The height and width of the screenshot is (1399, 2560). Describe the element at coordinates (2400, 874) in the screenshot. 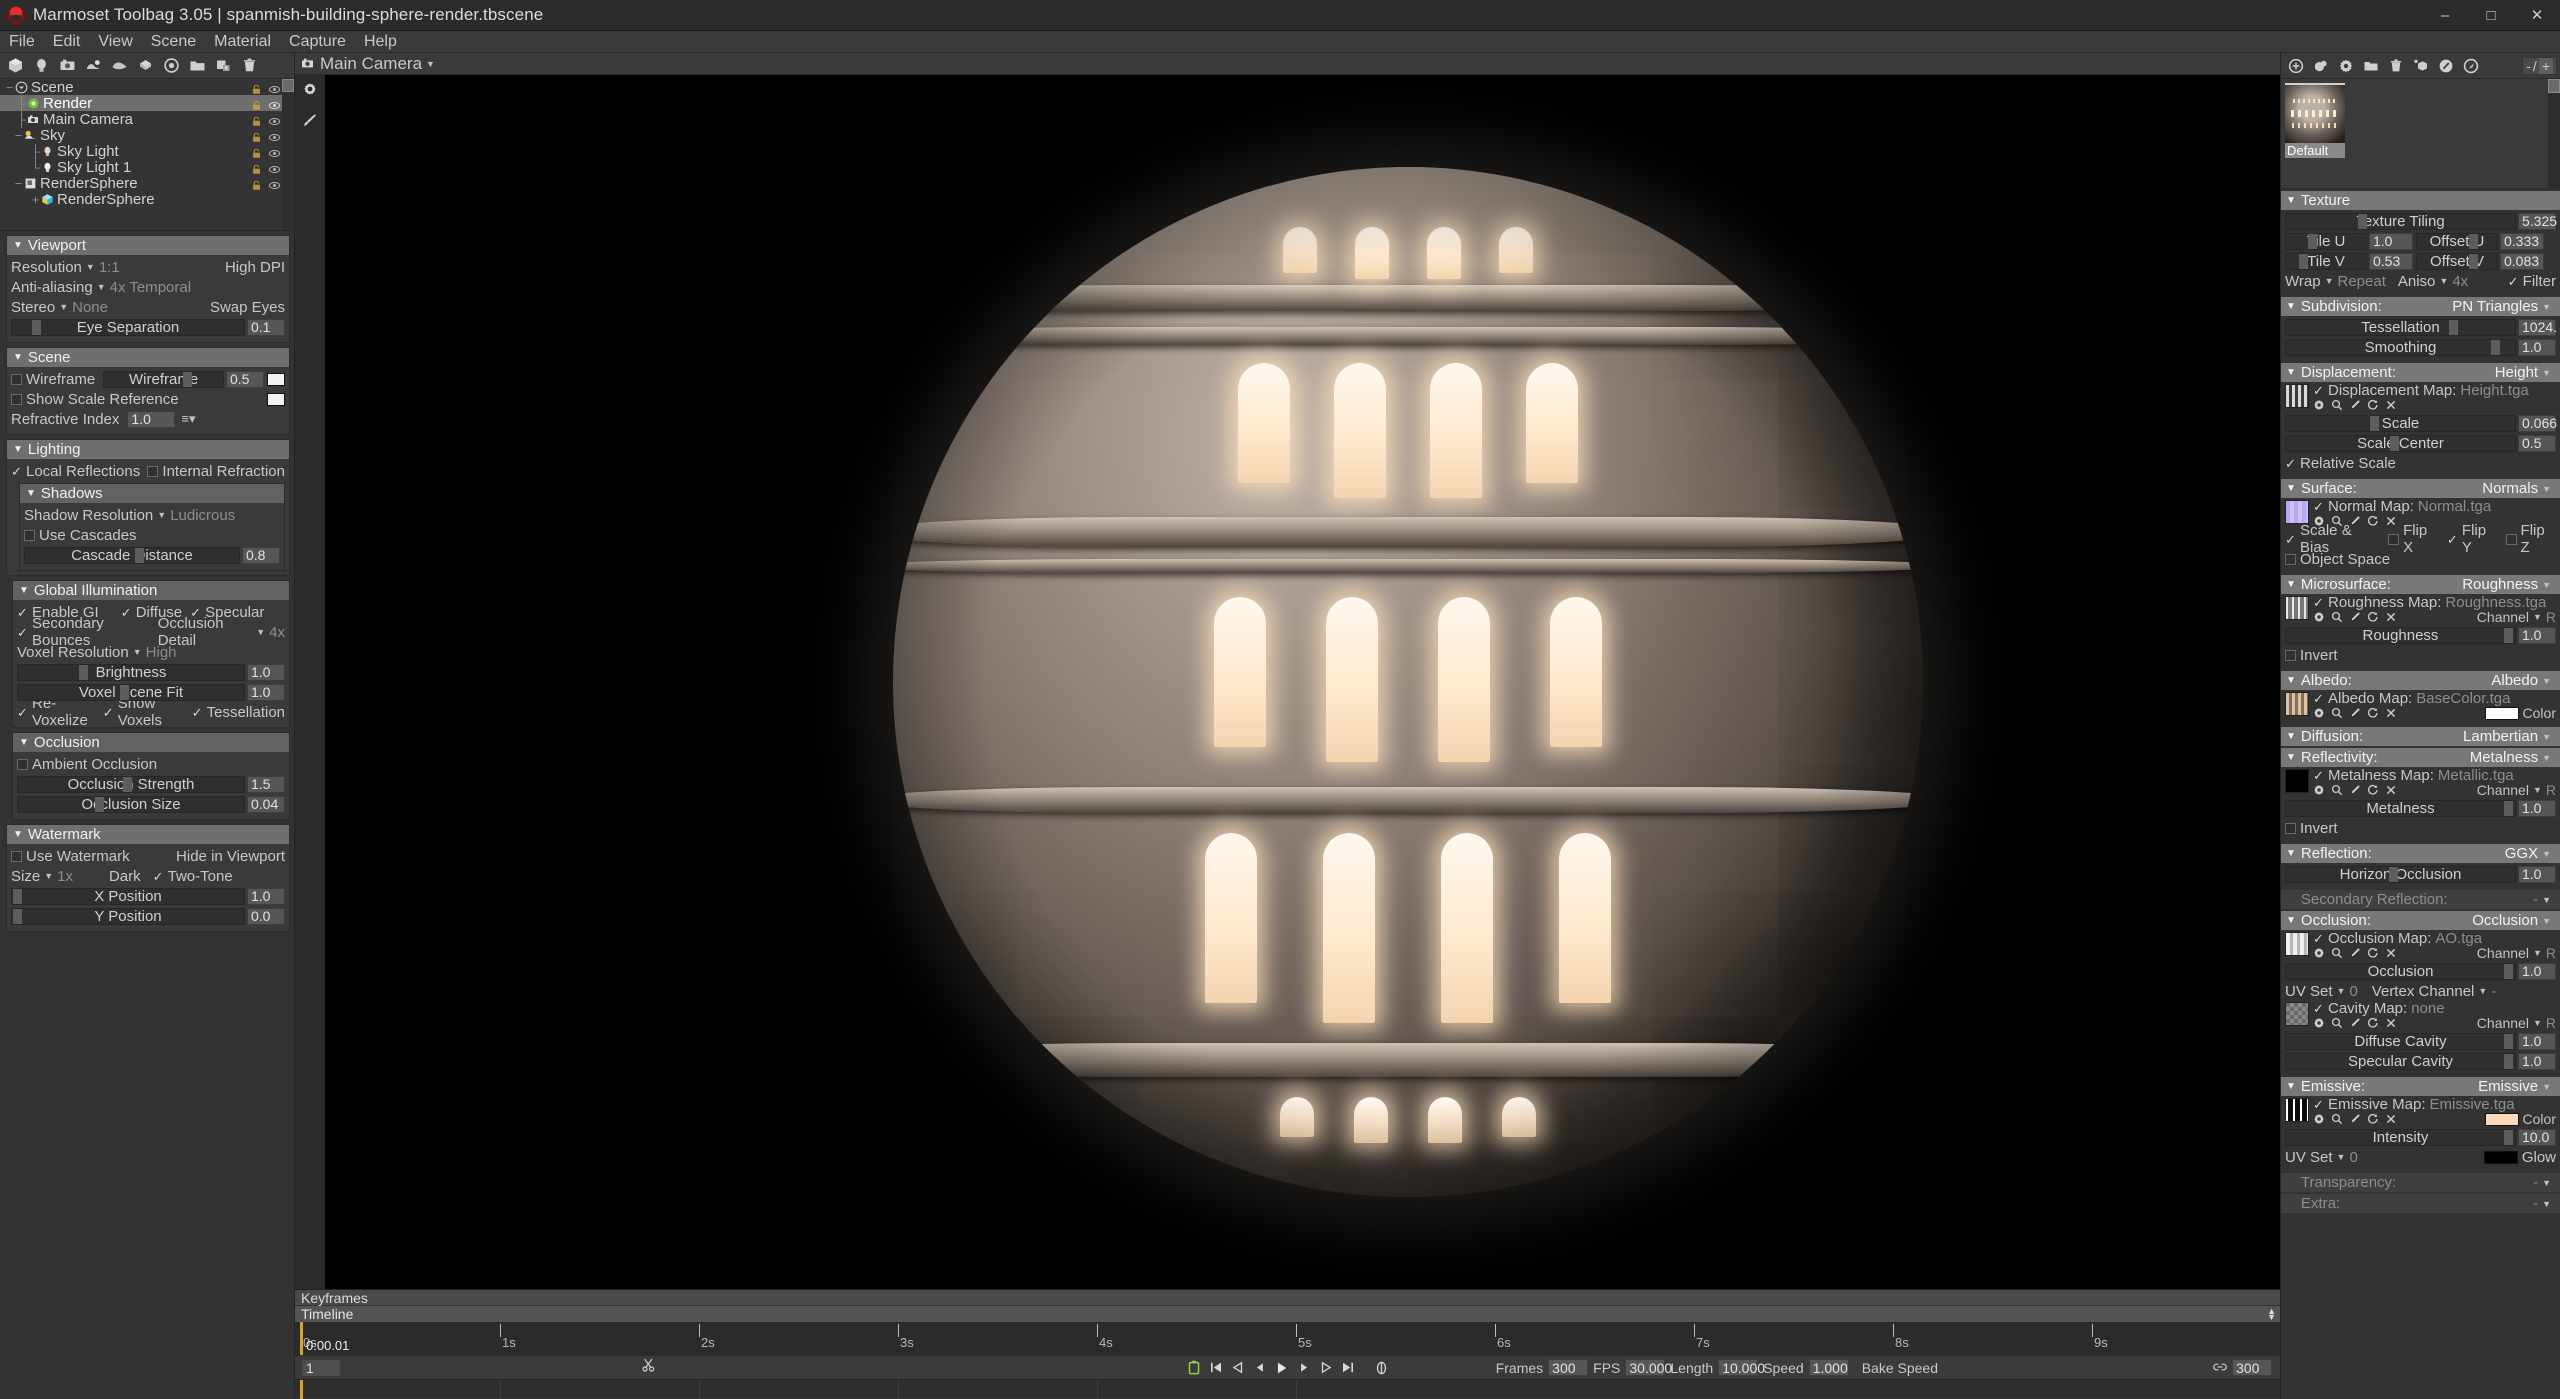

I see `horizon-occlusion-slider: Horizon Occlusion` at that location.